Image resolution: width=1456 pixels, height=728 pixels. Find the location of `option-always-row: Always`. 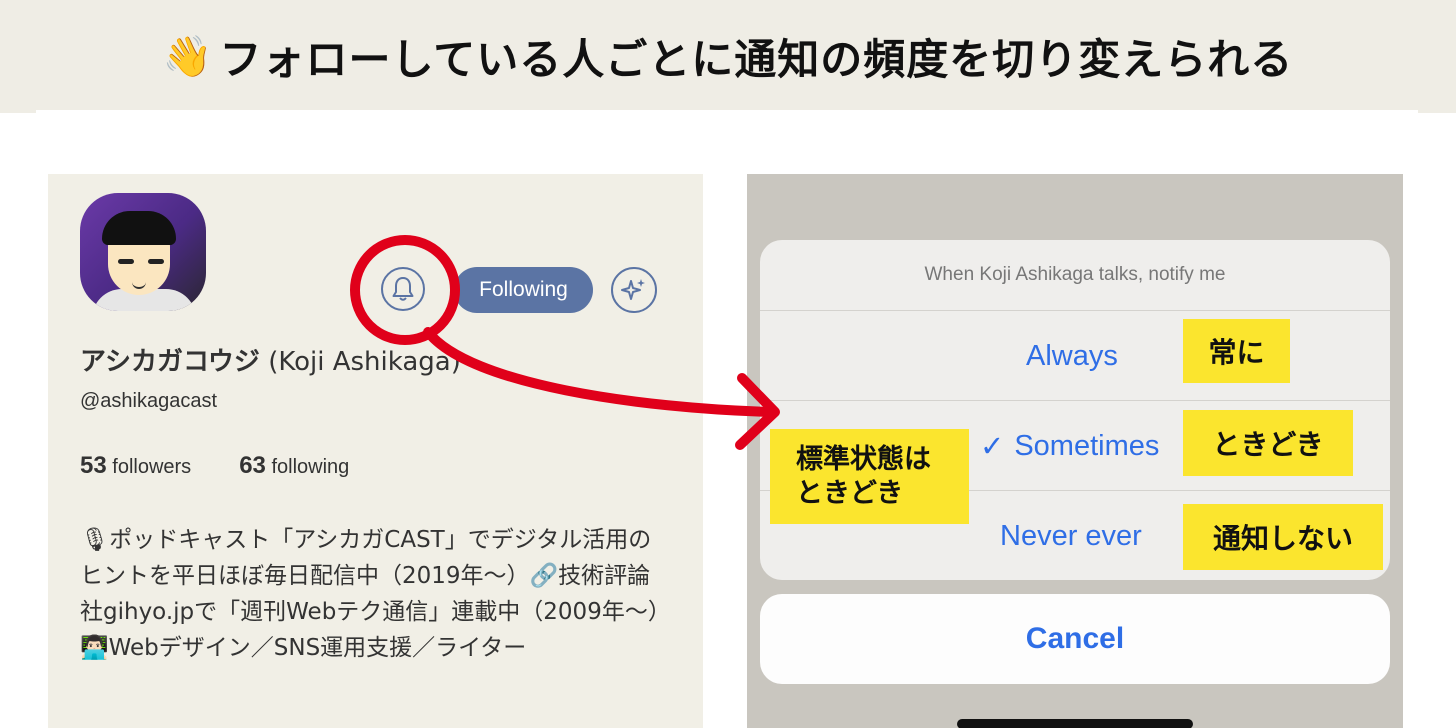

option-always-row: Always is located at coordinates (1075, 355).